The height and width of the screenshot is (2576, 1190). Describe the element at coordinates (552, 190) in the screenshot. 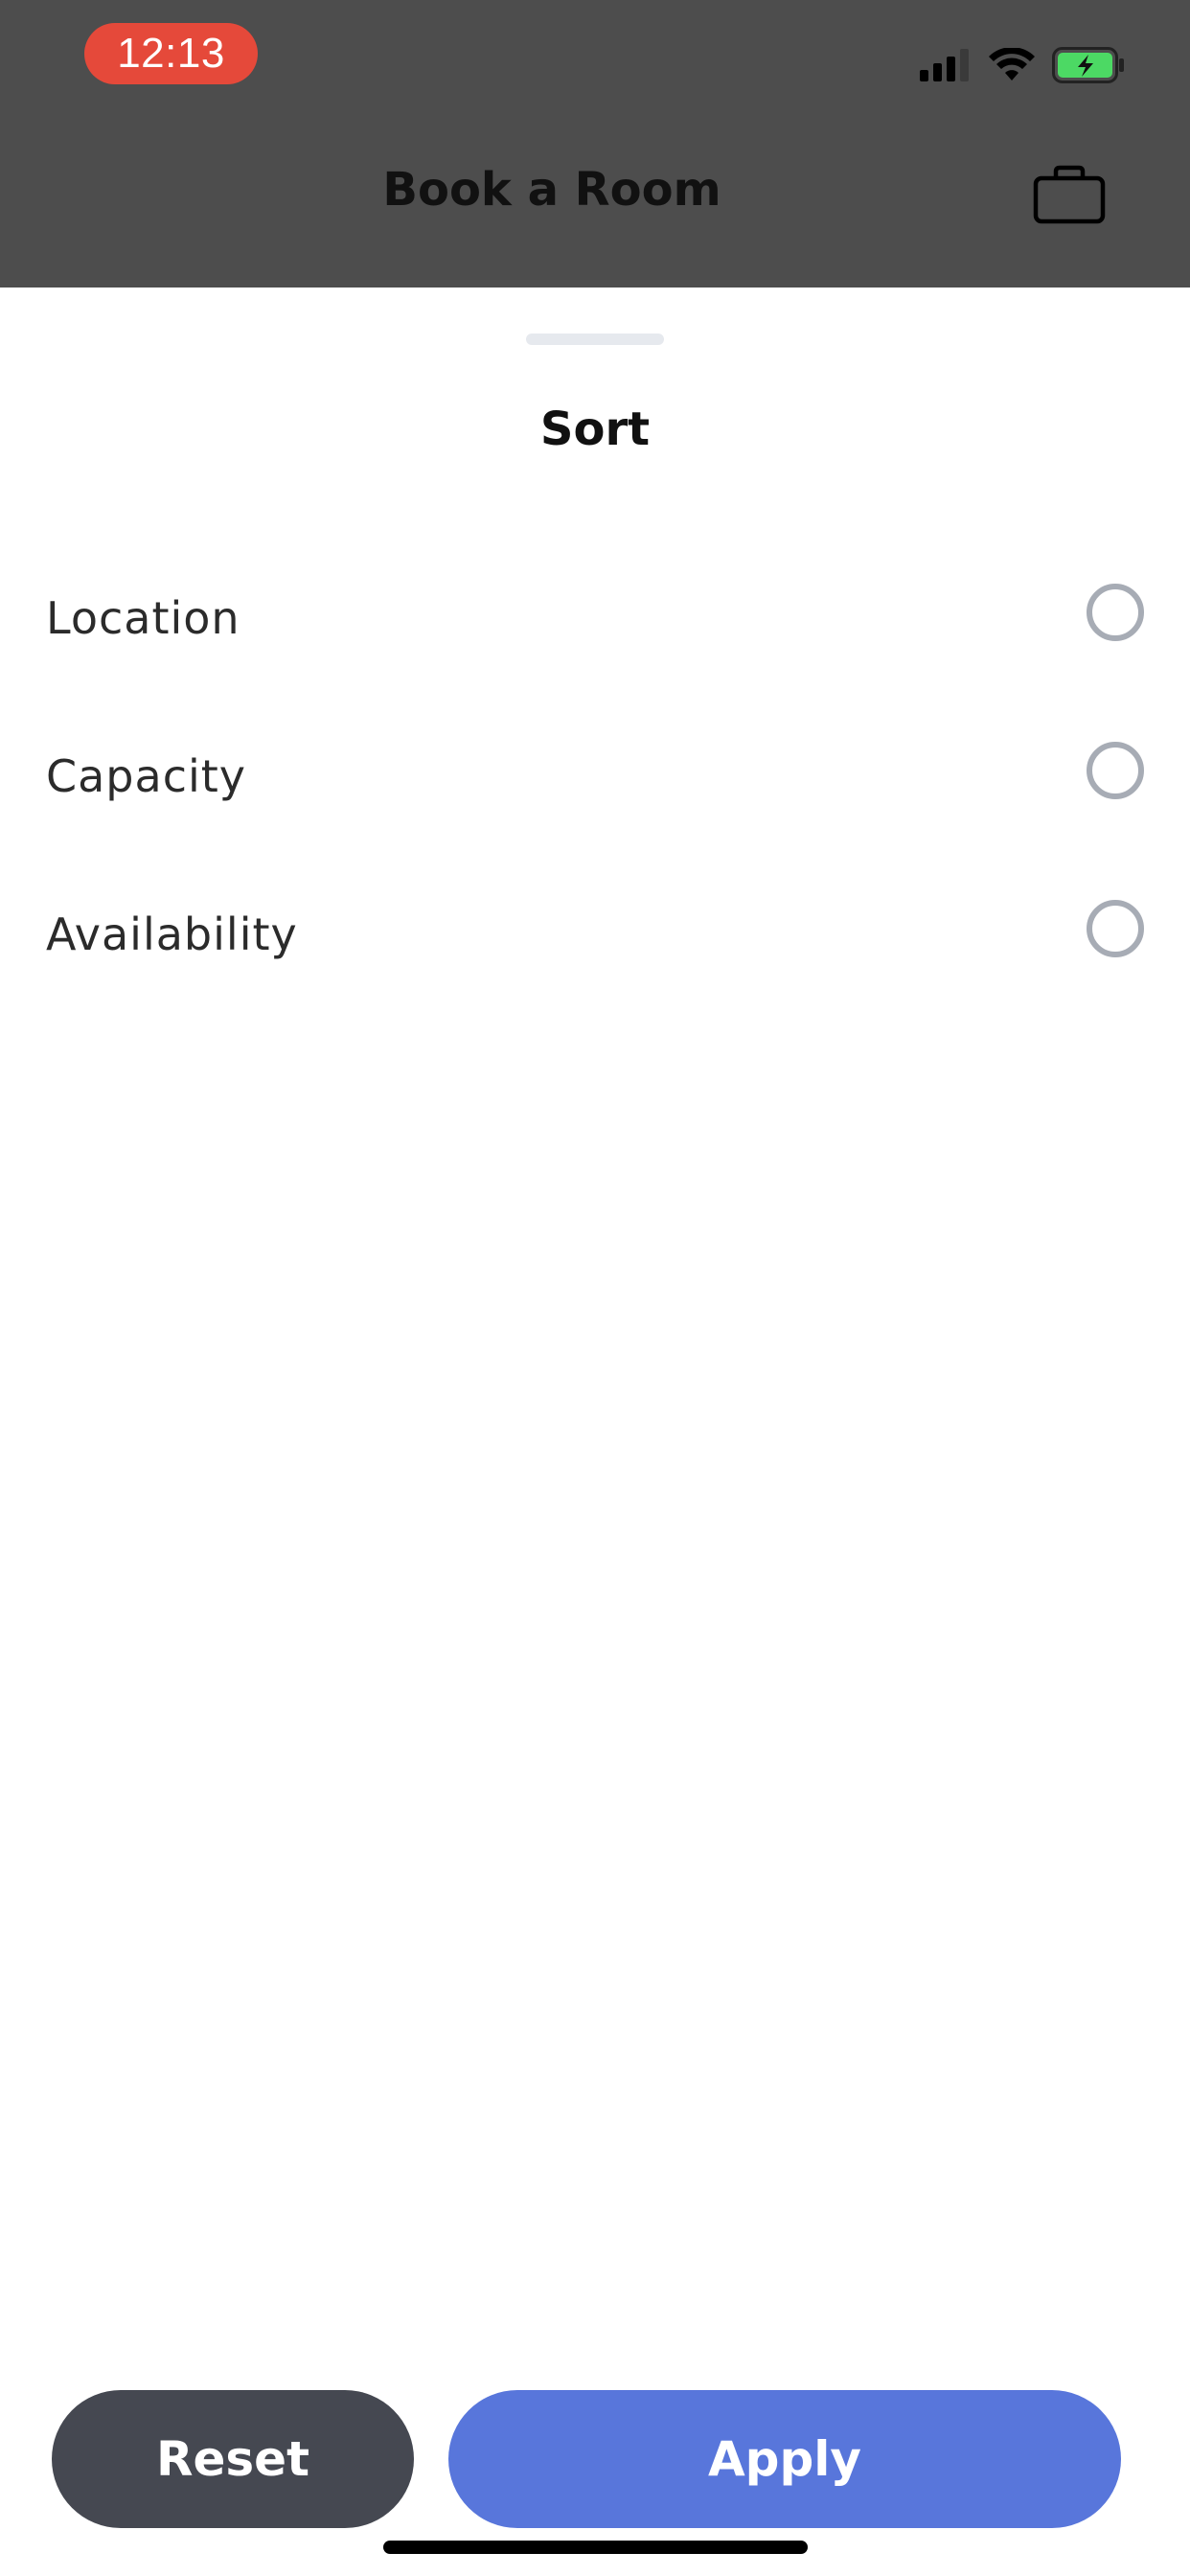

I see `page-title: Book a Room` at that location.